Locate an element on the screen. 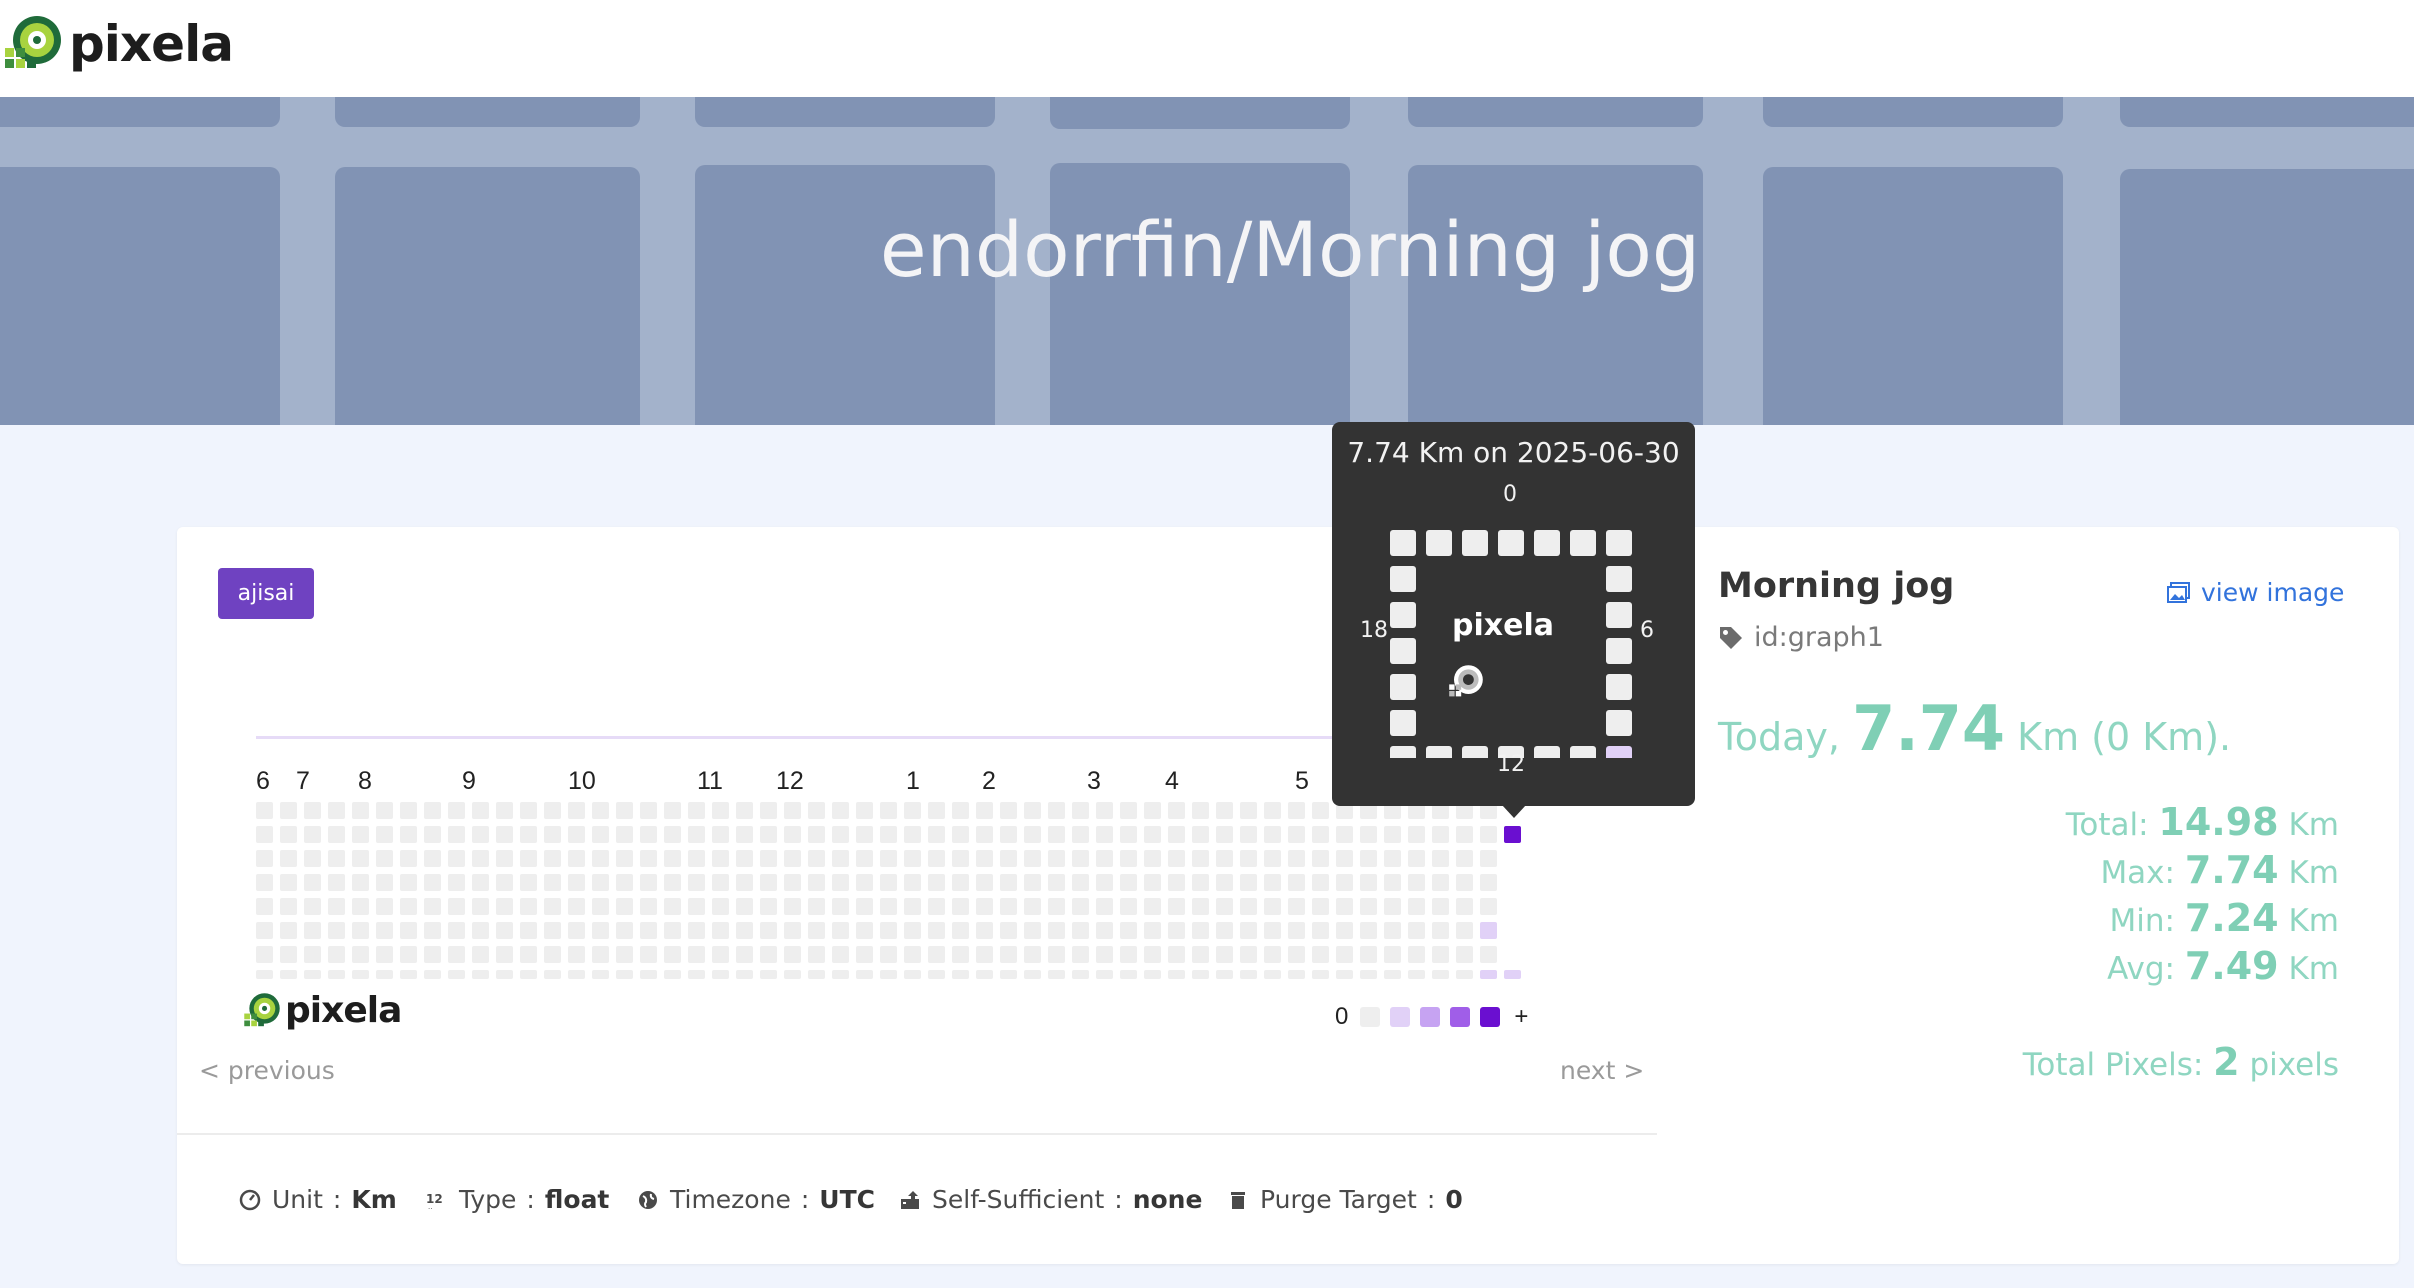 This screenshot has height=1288, width=2414. pixela-footer-logo: pixela is located at coordinates (322, 1010).